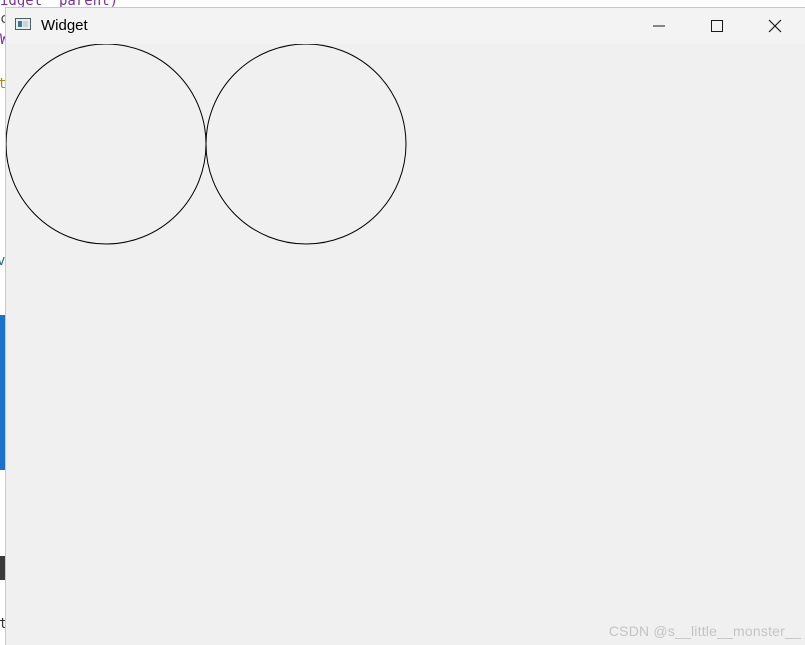 Image resolution: width=805 pixels, height=645 pixels. What do you see at coordinates (23, 24) in the screenshot?
I see `app-window-icon` at bounding box center [23, 24].